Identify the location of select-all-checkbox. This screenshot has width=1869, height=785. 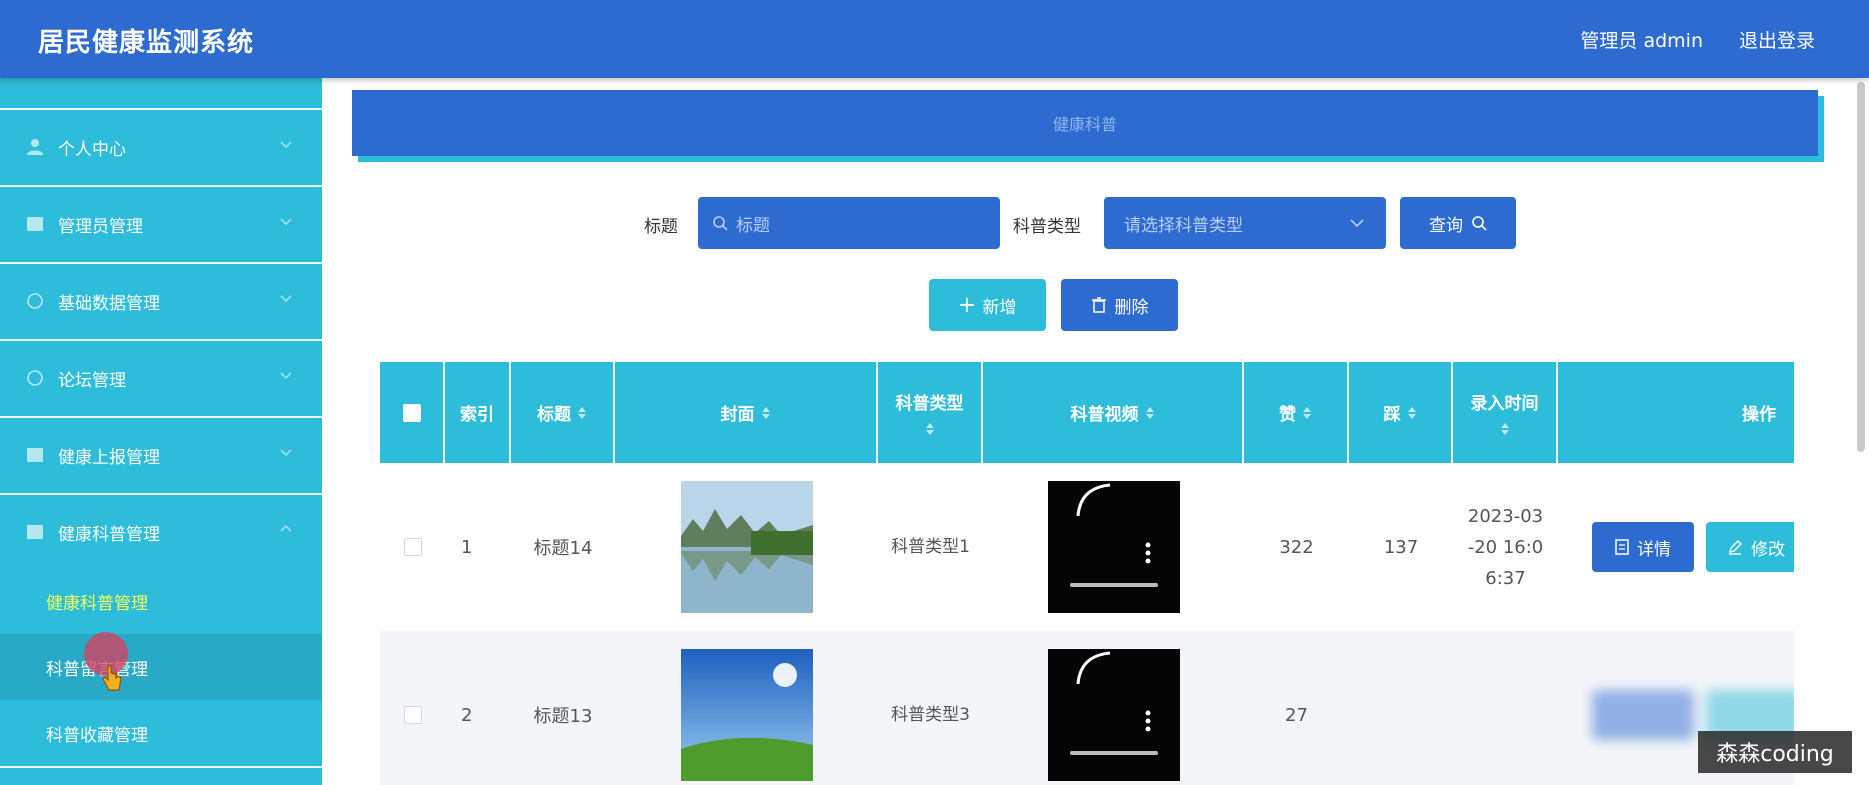
(411, 412).